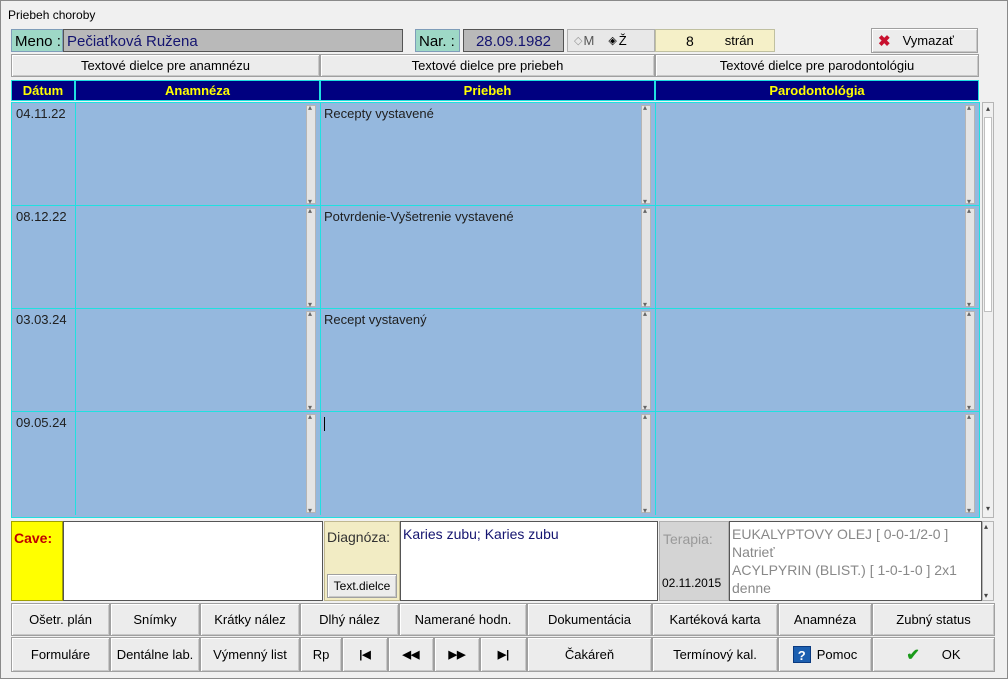 This screenshot has height=679, width=1008. I want to click on measured-values-button: Namerané hodn., so click(463, 619).